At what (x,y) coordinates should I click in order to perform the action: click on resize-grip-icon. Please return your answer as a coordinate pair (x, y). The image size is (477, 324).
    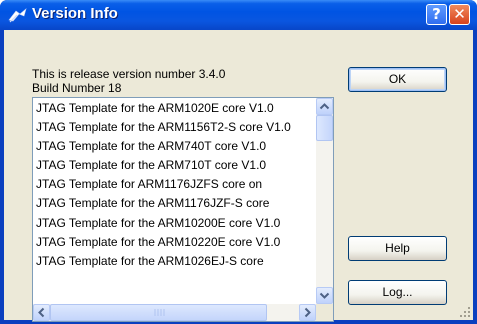
    Looking at the image, I should click on (465, 312).